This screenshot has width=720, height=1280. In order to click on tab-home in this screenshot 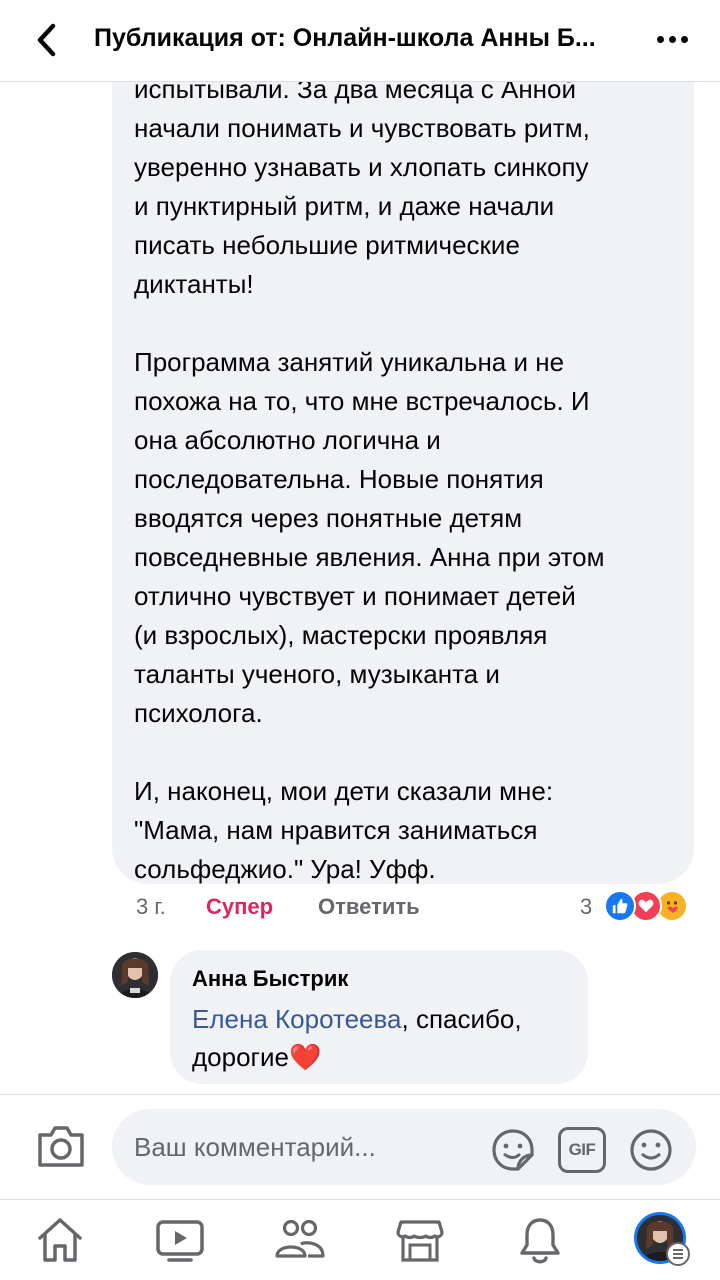, I will do `click(60, 1240)`.